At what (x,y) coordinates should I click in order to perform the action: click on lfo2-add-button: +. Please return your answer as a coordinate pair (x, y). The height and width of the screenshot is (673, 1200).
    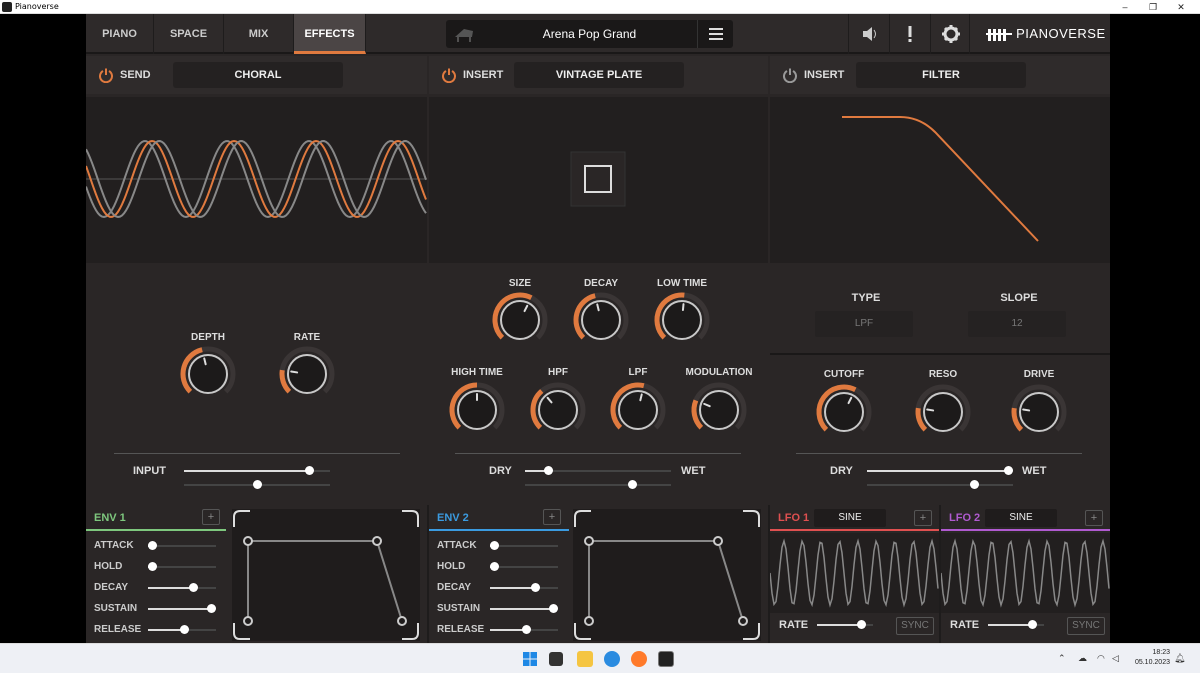
    Looking at the image, I should click on (1094, 518).